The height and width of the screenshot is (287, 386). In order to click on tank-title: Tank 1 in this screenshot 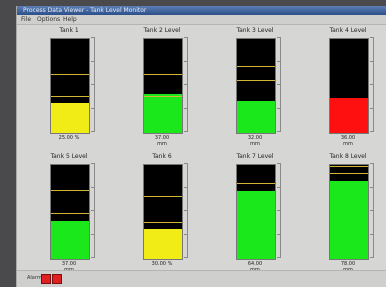, I will do `click(69, 30)`.